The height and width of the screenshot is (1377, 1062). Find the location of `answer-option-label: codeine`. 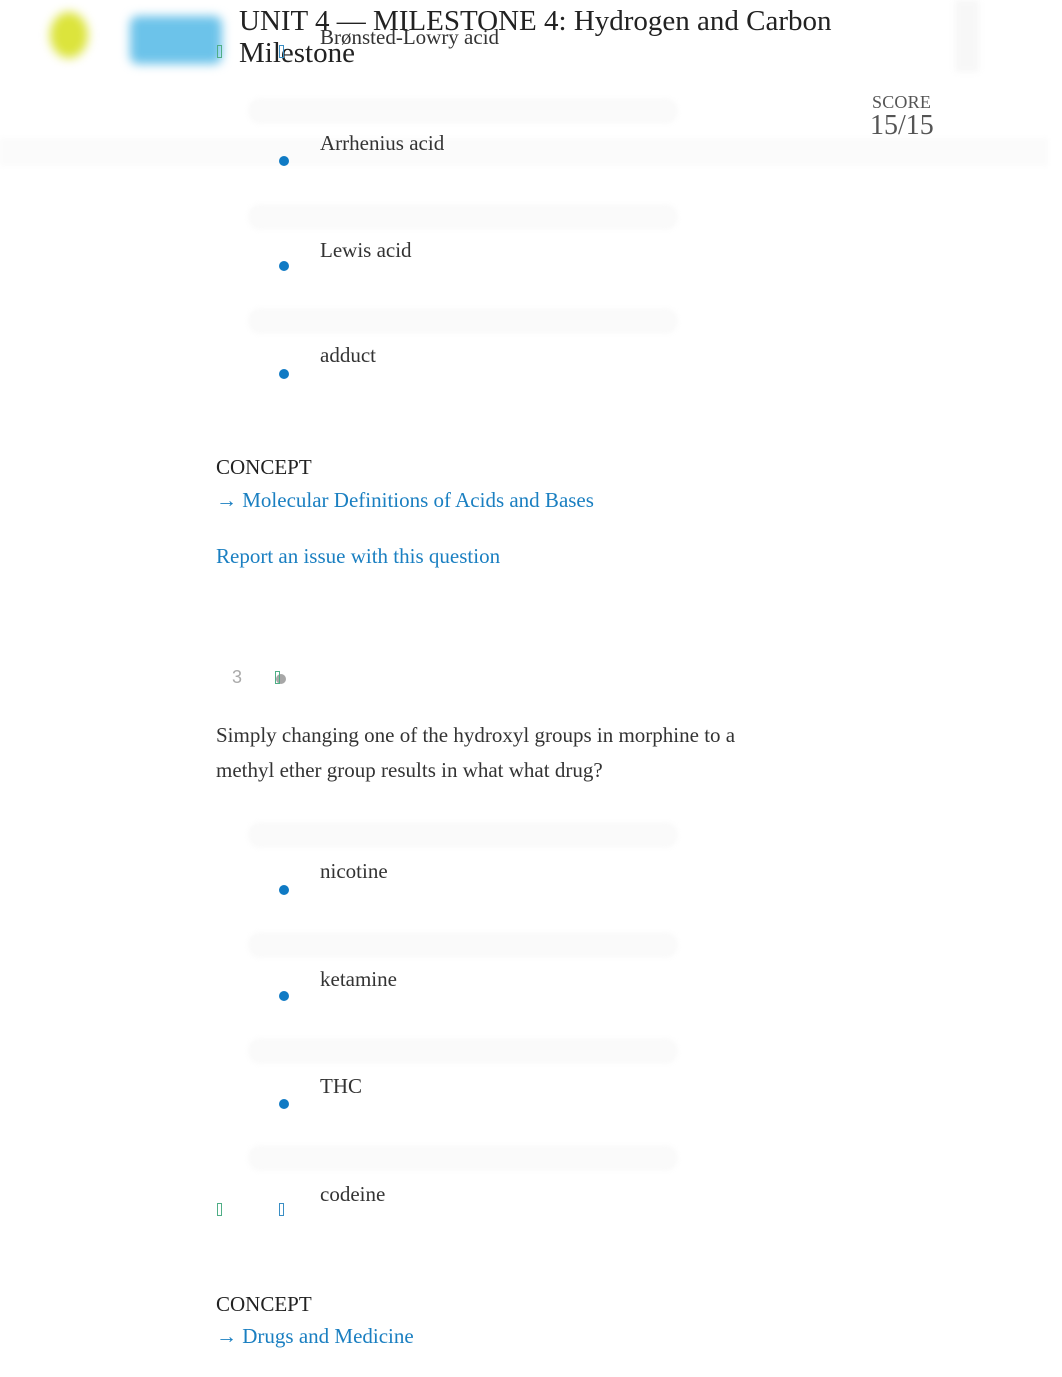

answer-option-label: codeine is located at coordinates (353, 1194).